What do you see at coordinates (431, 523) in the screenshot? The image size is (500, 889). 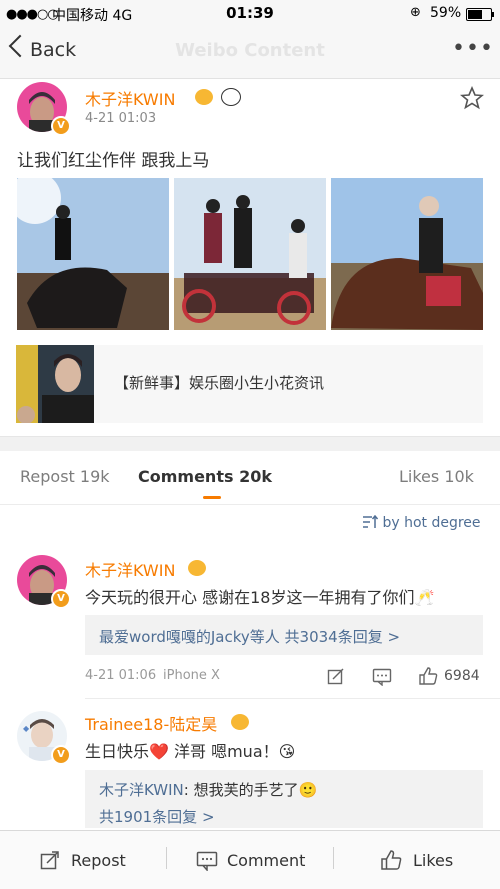 I see `sort-label: by hot degree` at bounding box center [431, 523].